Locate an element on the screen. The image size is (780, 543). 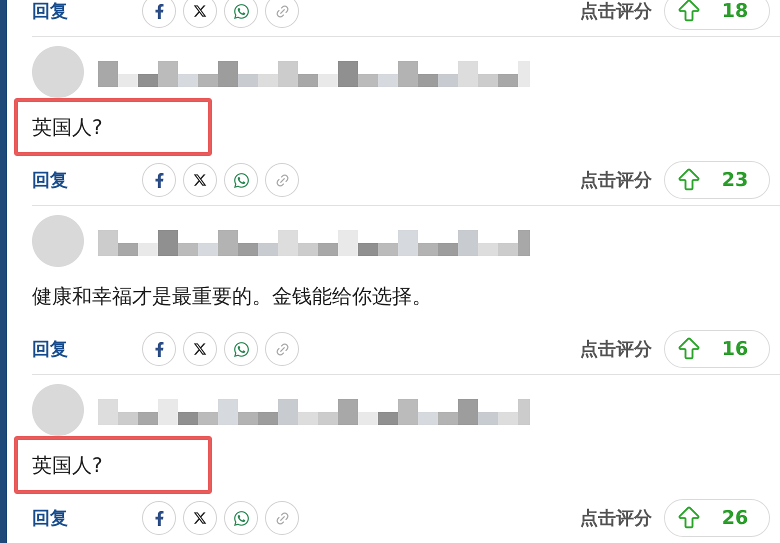
upvote-button: 18 is located at coordinates (717, 15).